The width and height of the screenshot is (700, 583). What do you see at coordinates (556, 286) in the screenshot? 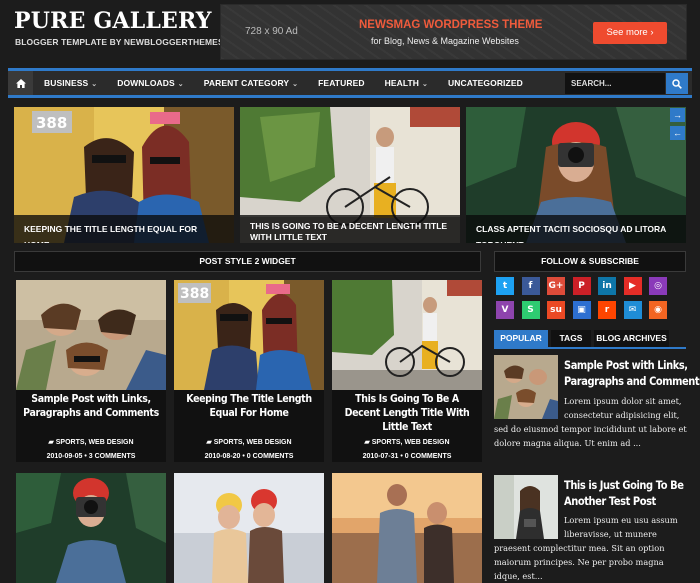
I see `google-plus-icon: G+` at bounding box center [556, 286].